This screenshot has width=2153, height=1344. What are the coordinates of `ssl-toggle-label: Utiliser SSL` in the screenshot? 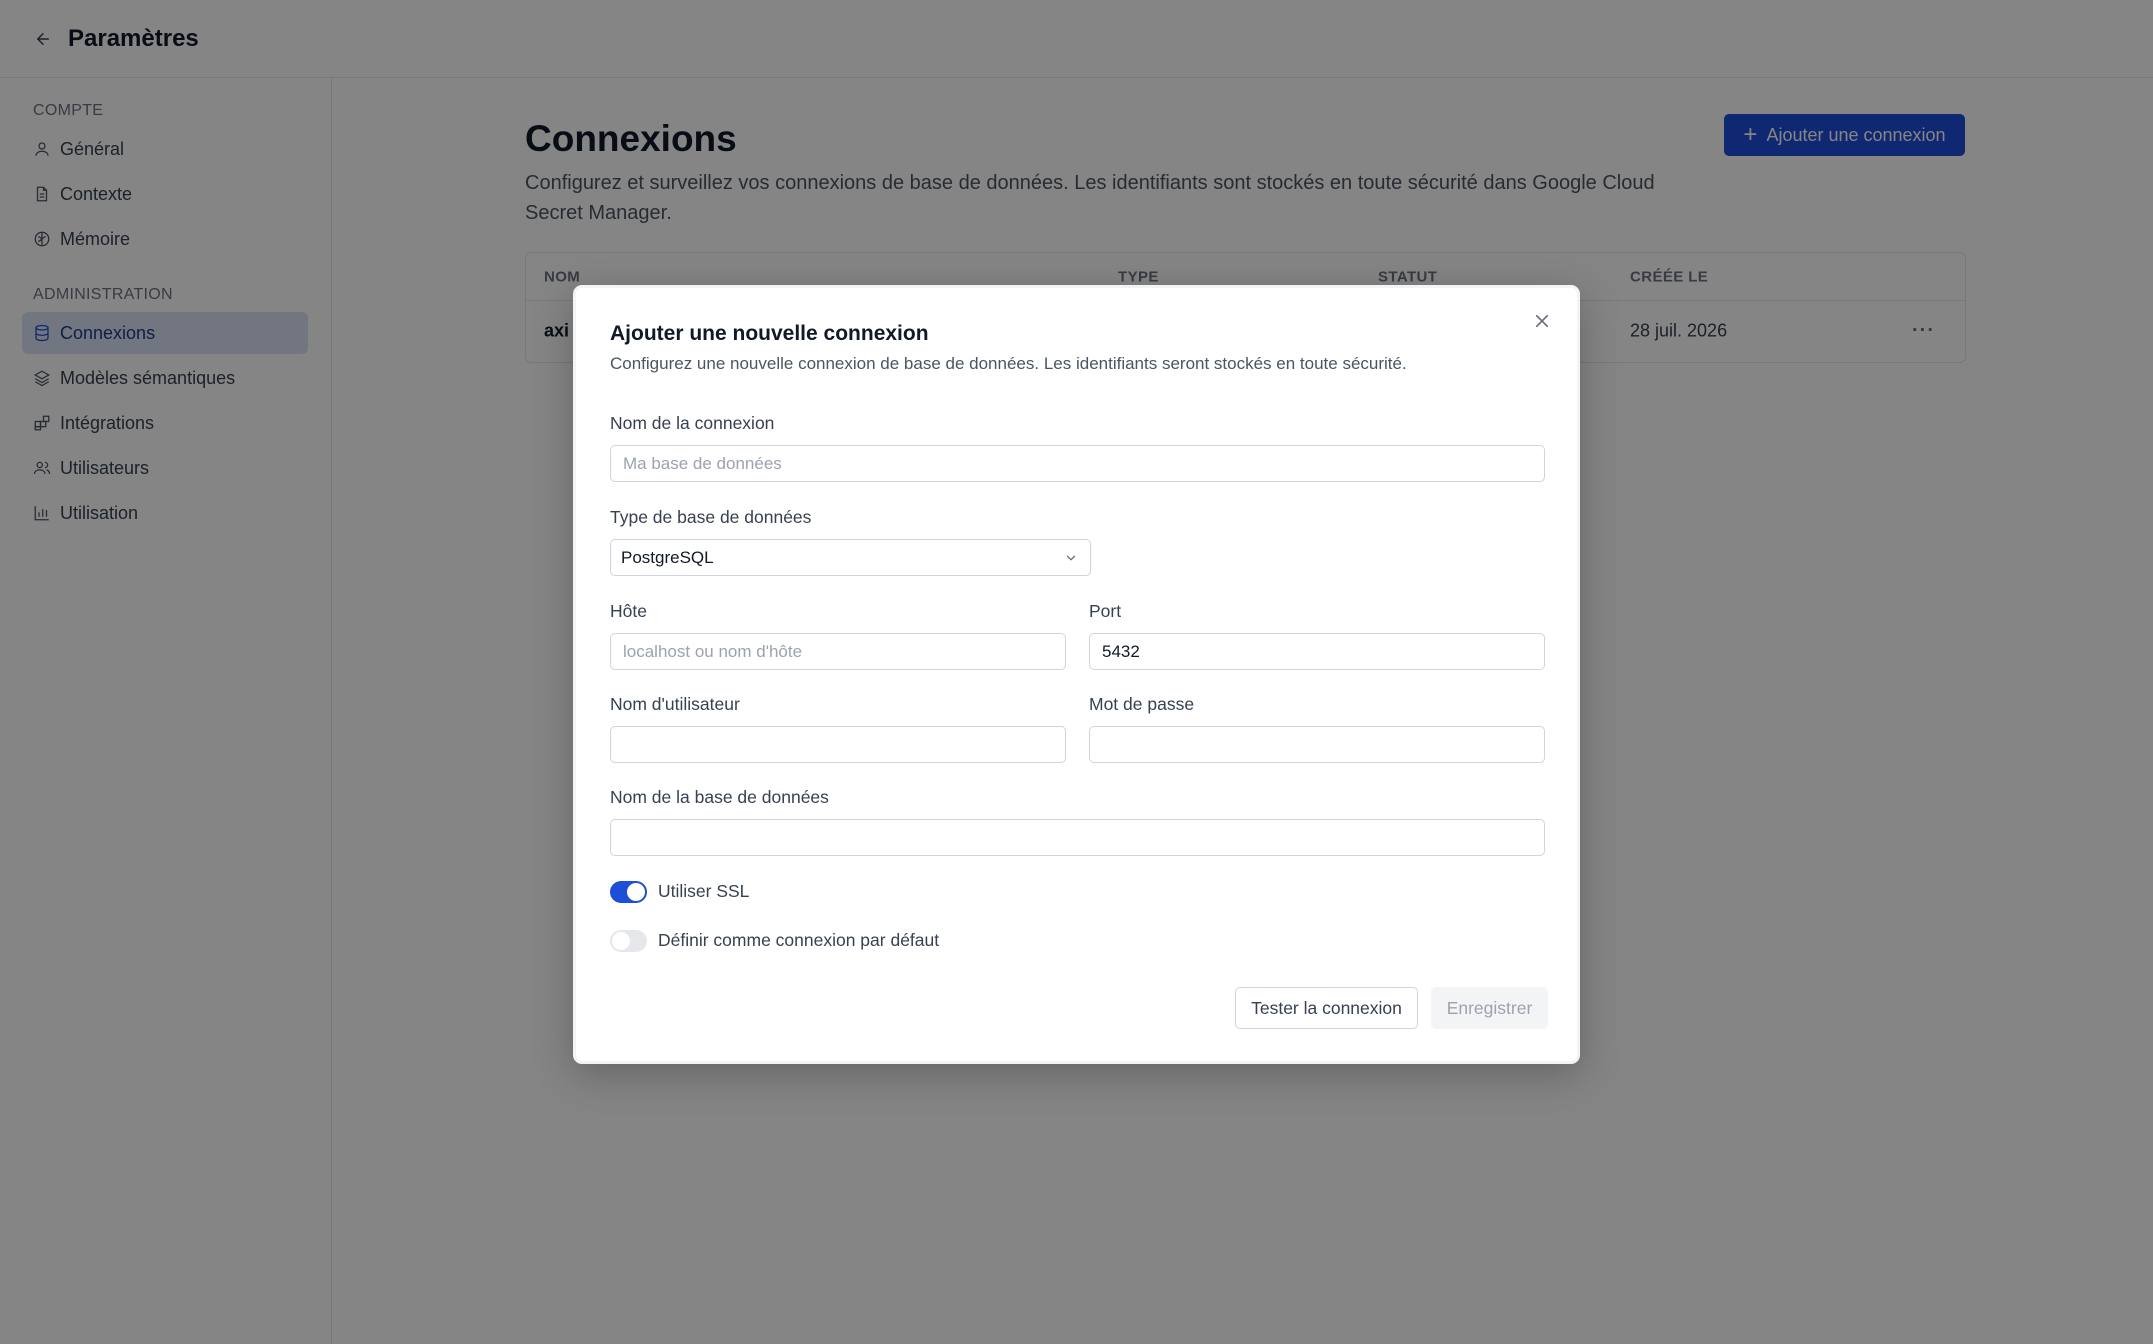 It's located at (704, 891).